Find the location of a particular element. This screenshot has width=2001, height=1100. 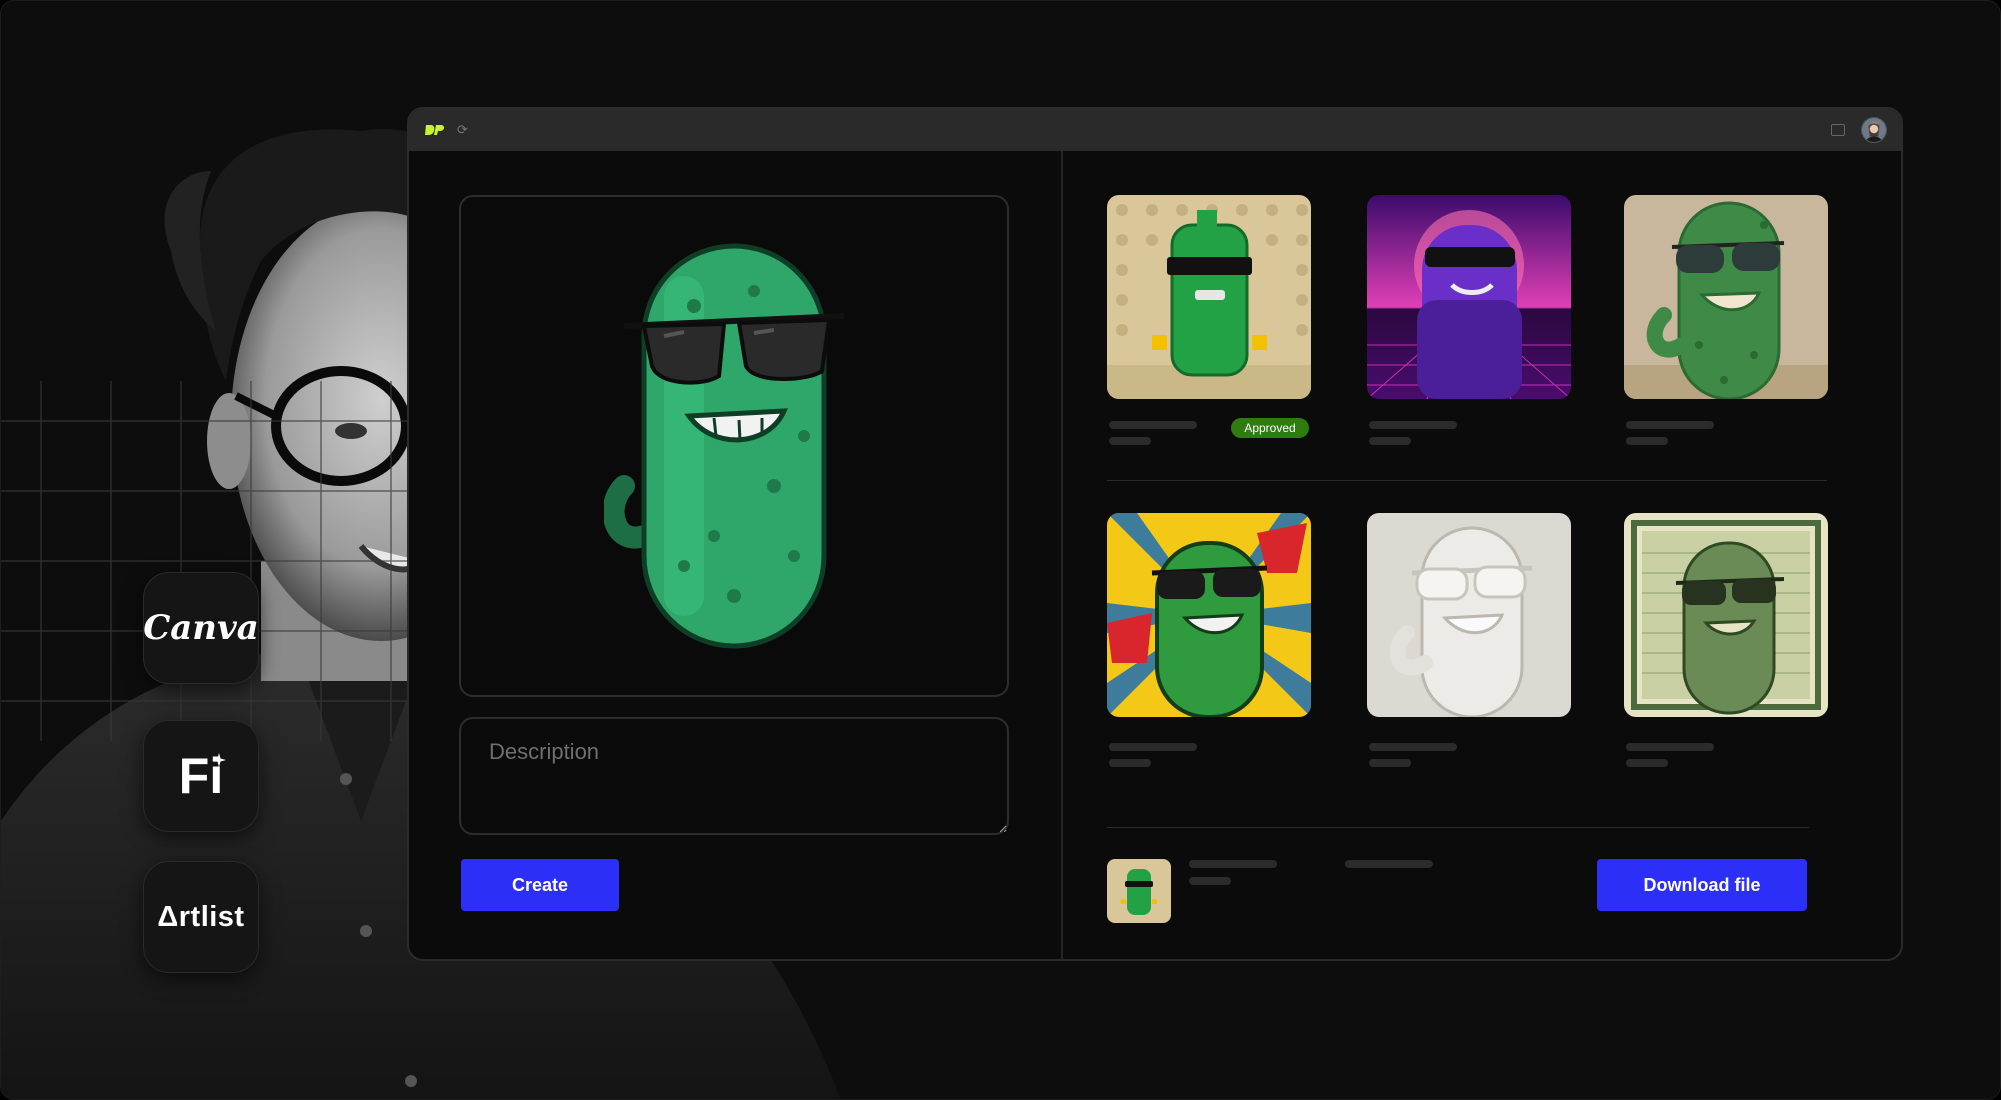

artlist-logo: Δrtlist is located at coordinates (201, 916).